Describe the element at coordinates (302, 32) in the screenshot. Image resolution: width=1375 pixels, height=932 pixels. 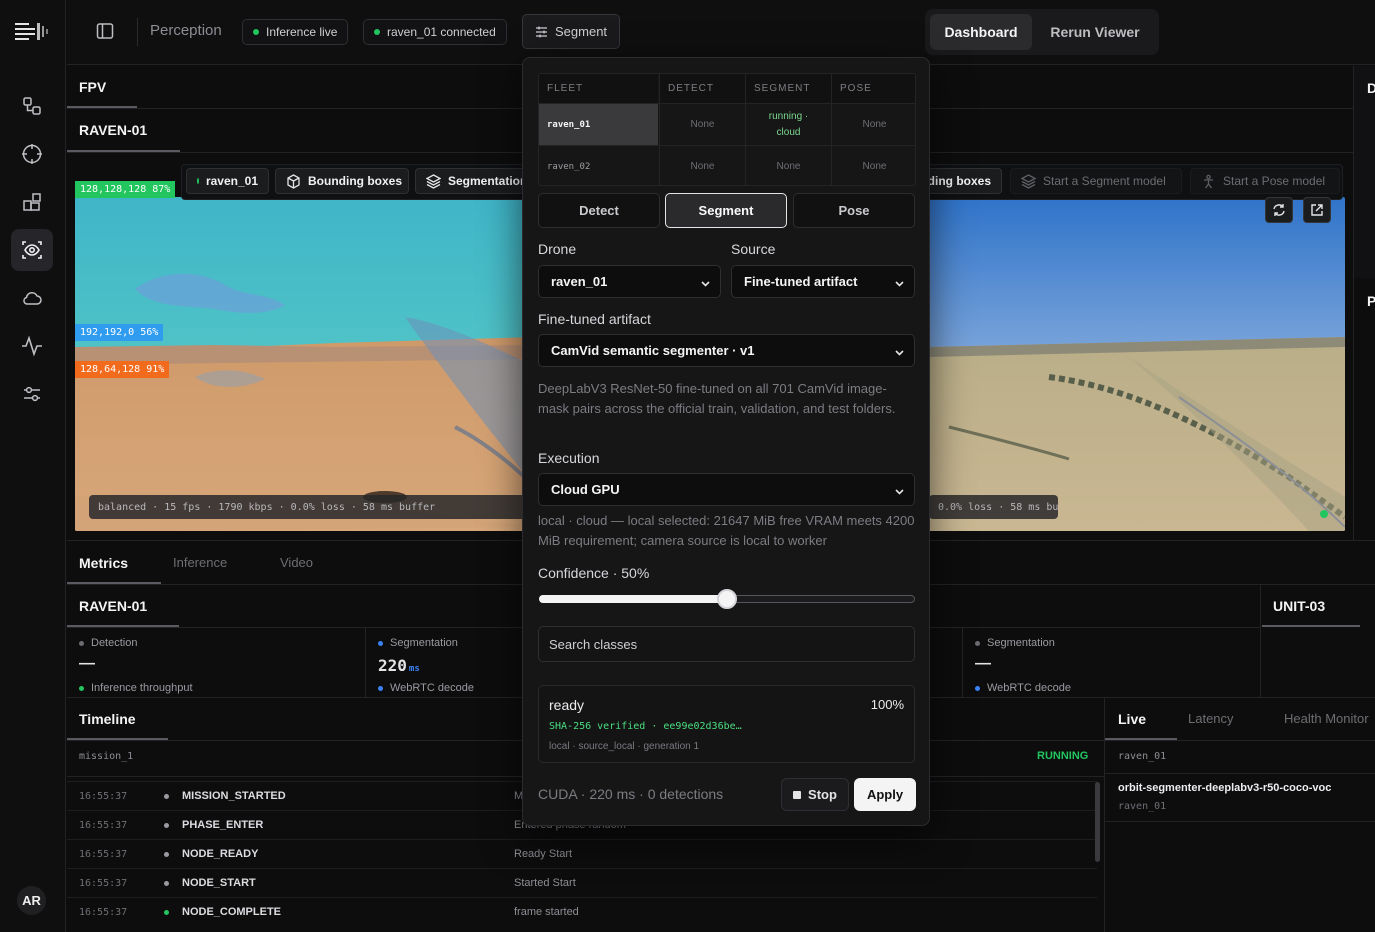
I see `inference-status-text: Inference live` at that location.